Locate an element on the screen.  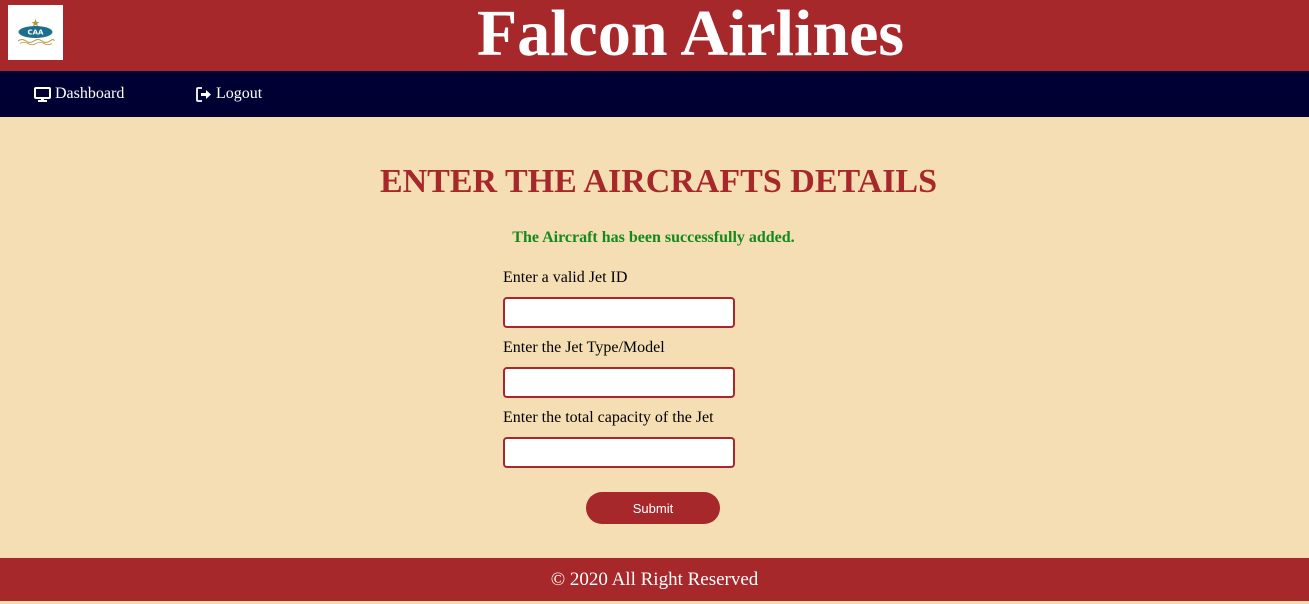
nav-item-dashboard: Dashboard is located at coordinates (79, 94).